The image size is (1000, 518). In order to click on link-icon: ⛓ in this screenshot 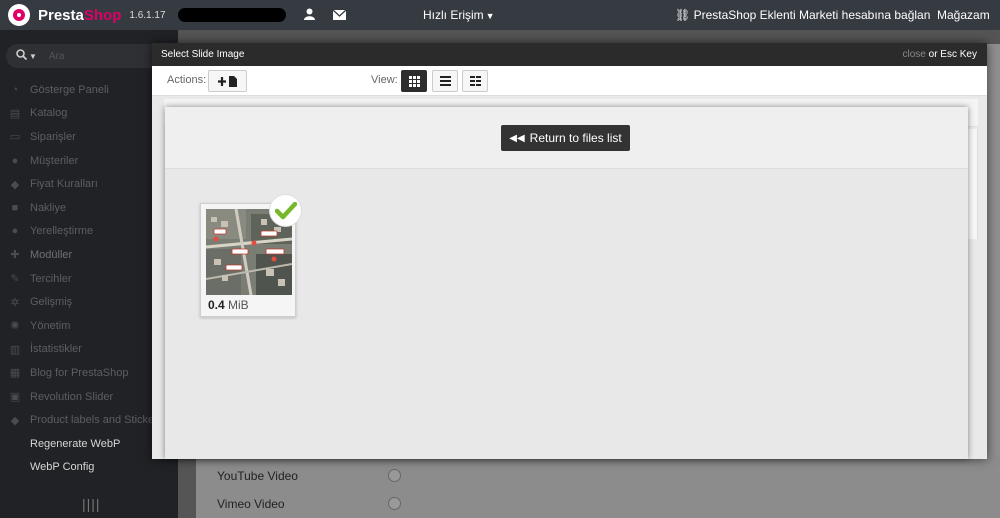, I will do `click(683, 15)`.